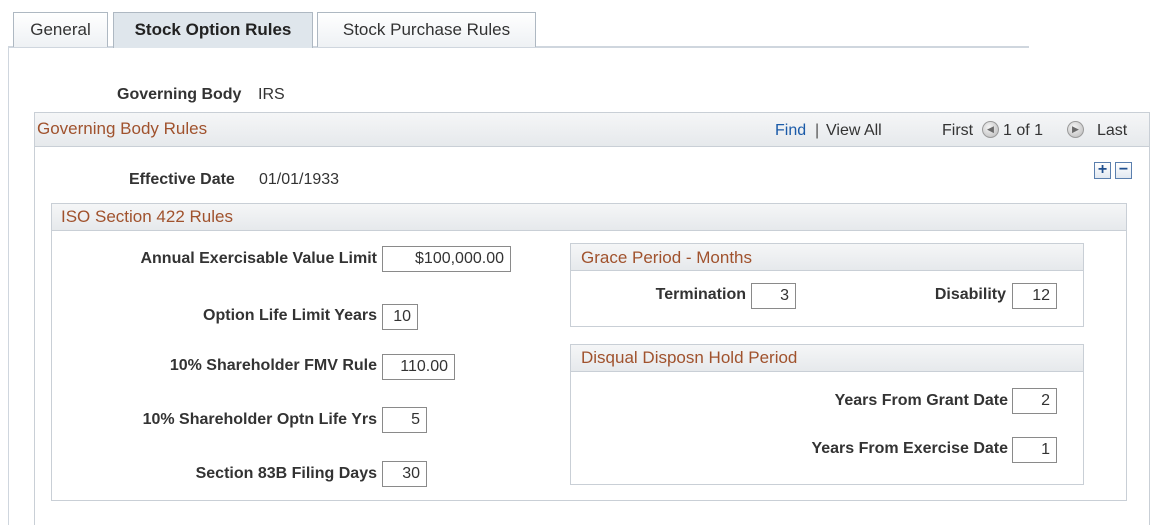  I want to click on delete-row-button: −, so click(1123, 170).